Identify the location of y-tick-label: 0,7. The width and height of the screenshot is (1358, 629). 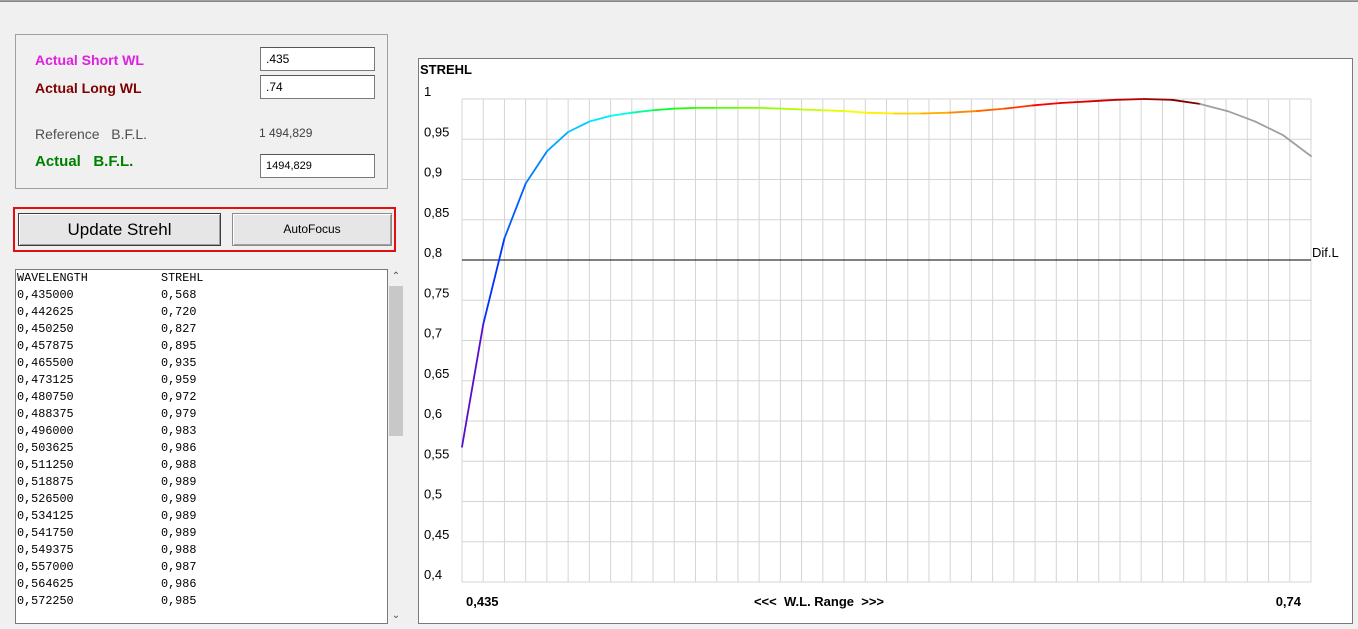
(433, 333).